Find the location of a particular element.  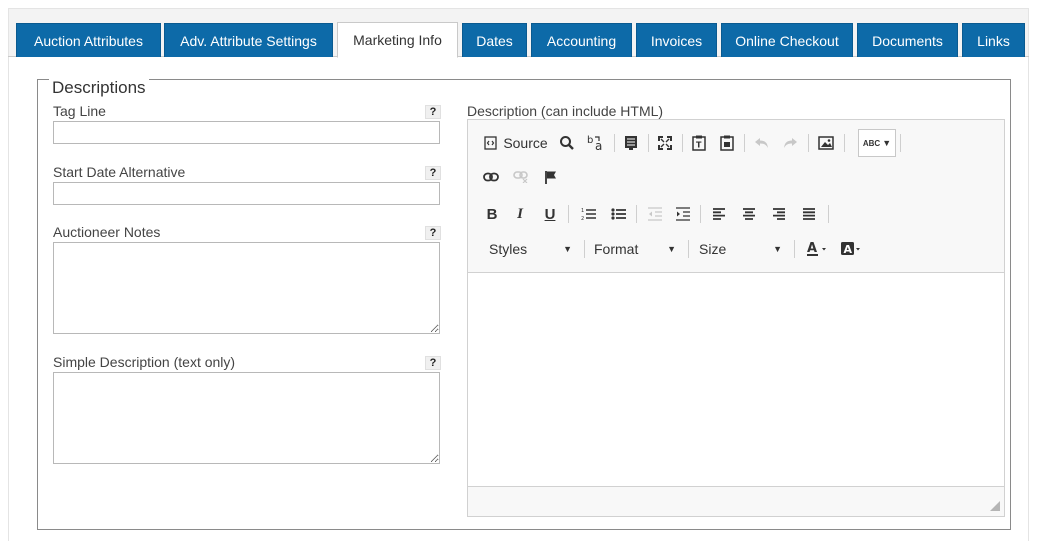

format-dropdown: Format ▼ is located at coordinates (636, 249).